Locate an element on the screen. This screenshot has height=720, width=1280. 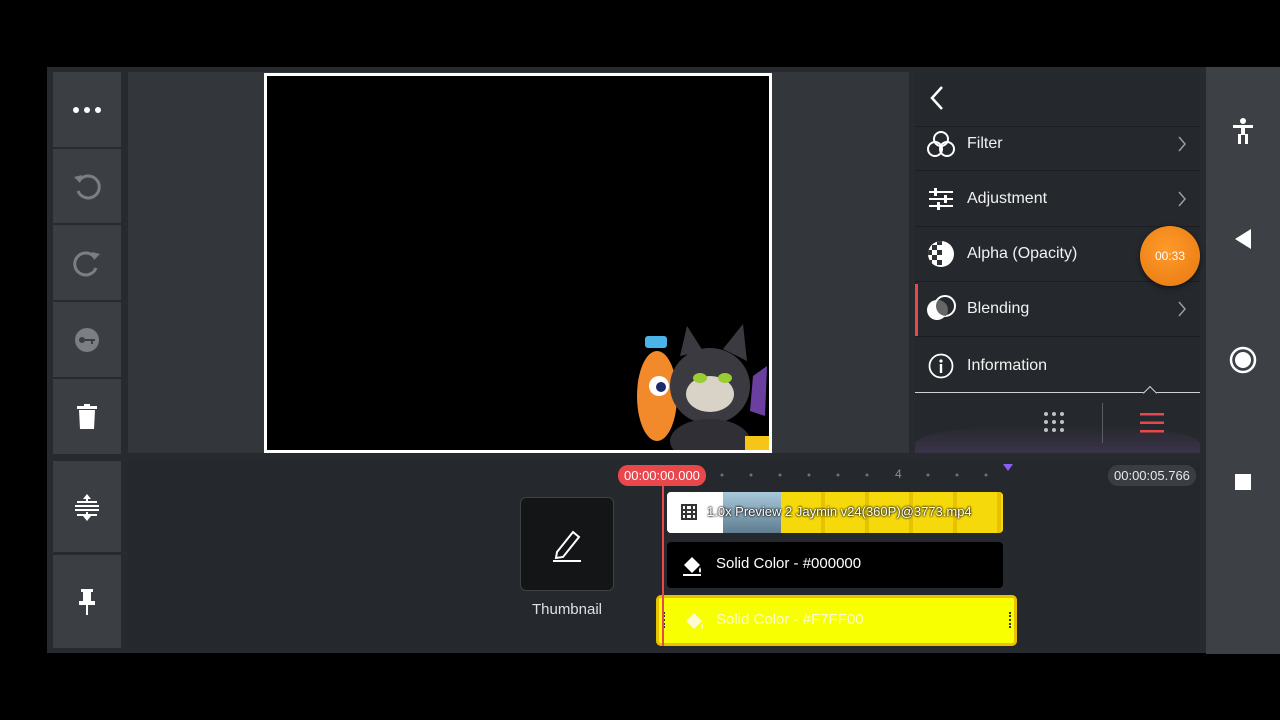
selection-indicator is located at coordinates (916, 310).